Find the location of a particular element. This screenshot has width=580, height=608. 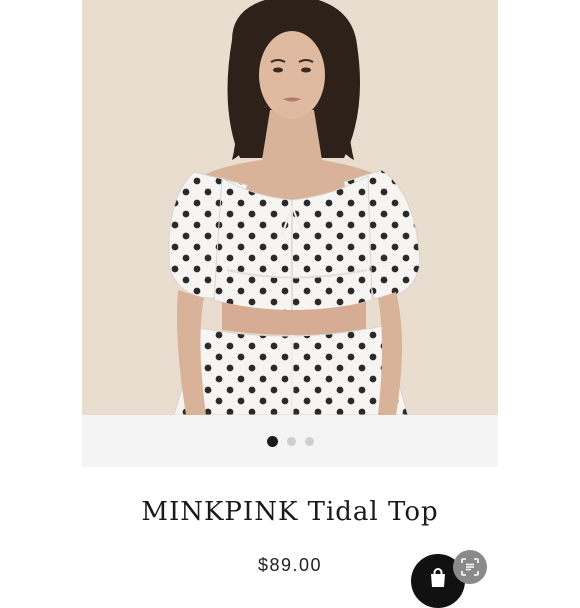

scan-icon is located at coordinates (470, 567).